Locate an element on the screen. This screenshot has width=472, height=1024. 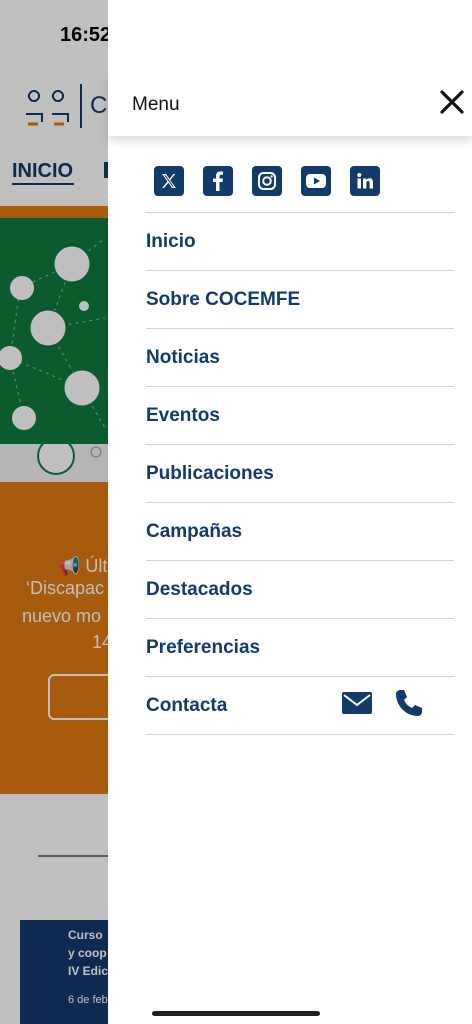
contact-icons is located at coordinates (383, 703).